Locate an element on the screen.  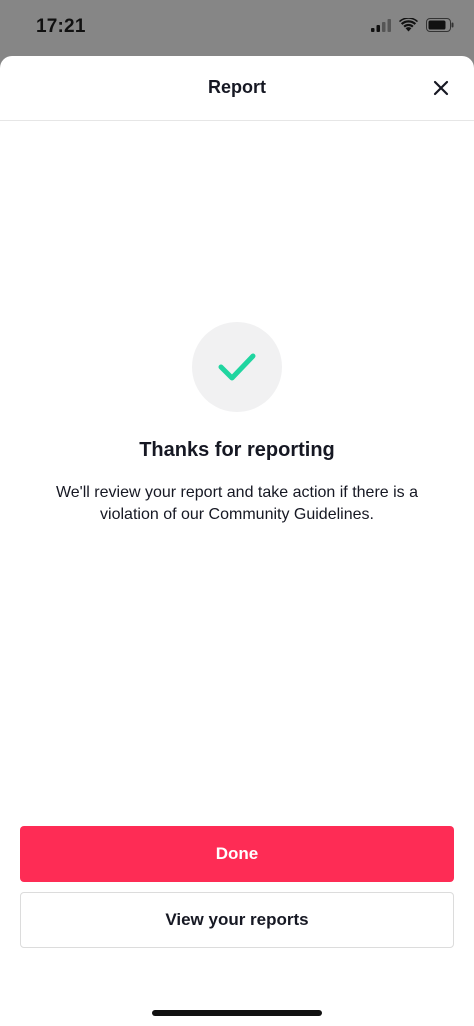
view-reports-button: View your reports is located at coordinates (237, 920).